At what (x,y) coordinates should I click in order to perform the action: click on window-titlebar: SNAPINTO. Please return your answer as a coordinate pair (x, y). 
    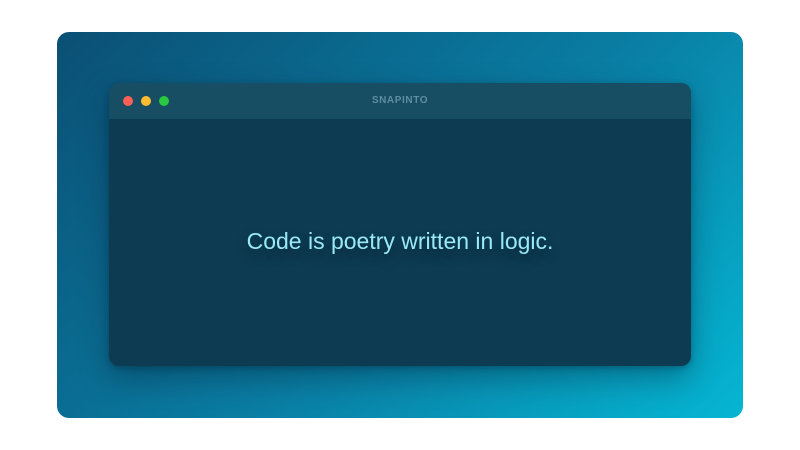
    Looking at the image, I should click on (400, 101).